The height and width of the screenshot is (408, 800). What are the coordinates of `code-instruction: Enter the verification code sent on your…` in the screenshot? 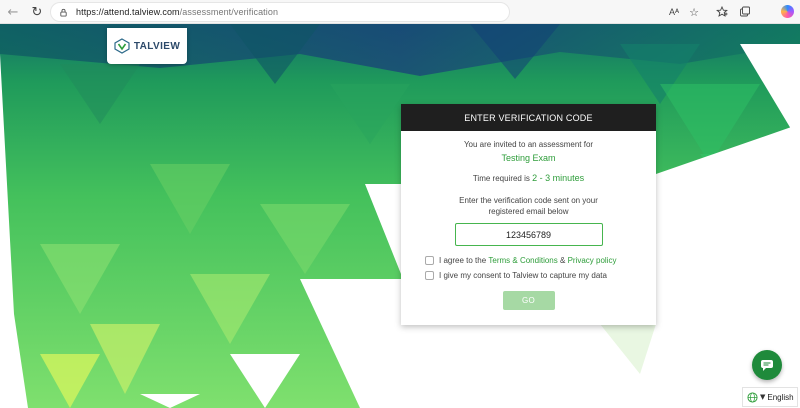 It's located at (528, 206).